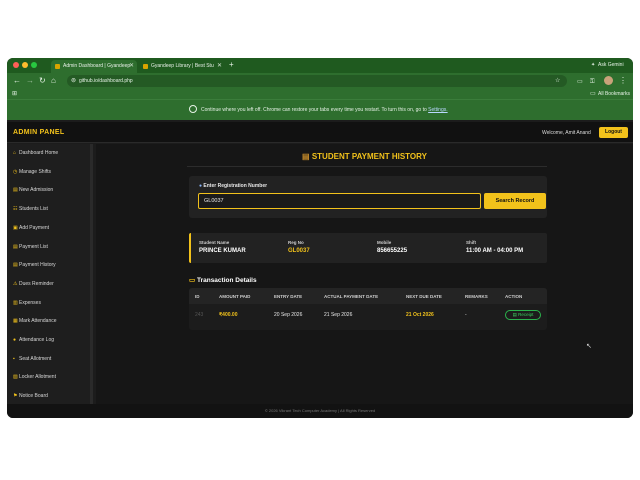 This screenshot has height=480, width=640. What do you see at coordinates (222, 251) in the screenshot?
I see `student-name-value: PRINCE KUMAR` at bounding box center [222, 251].